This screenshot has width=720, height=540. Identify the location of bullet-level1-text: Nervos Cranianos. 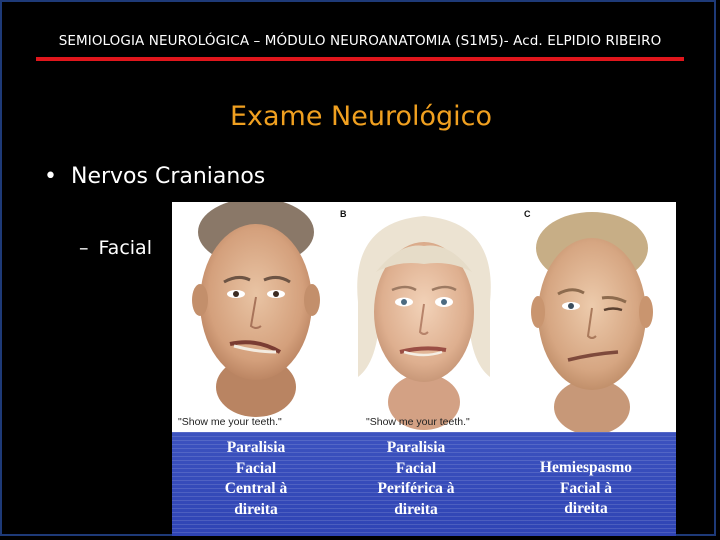
(168, 176).